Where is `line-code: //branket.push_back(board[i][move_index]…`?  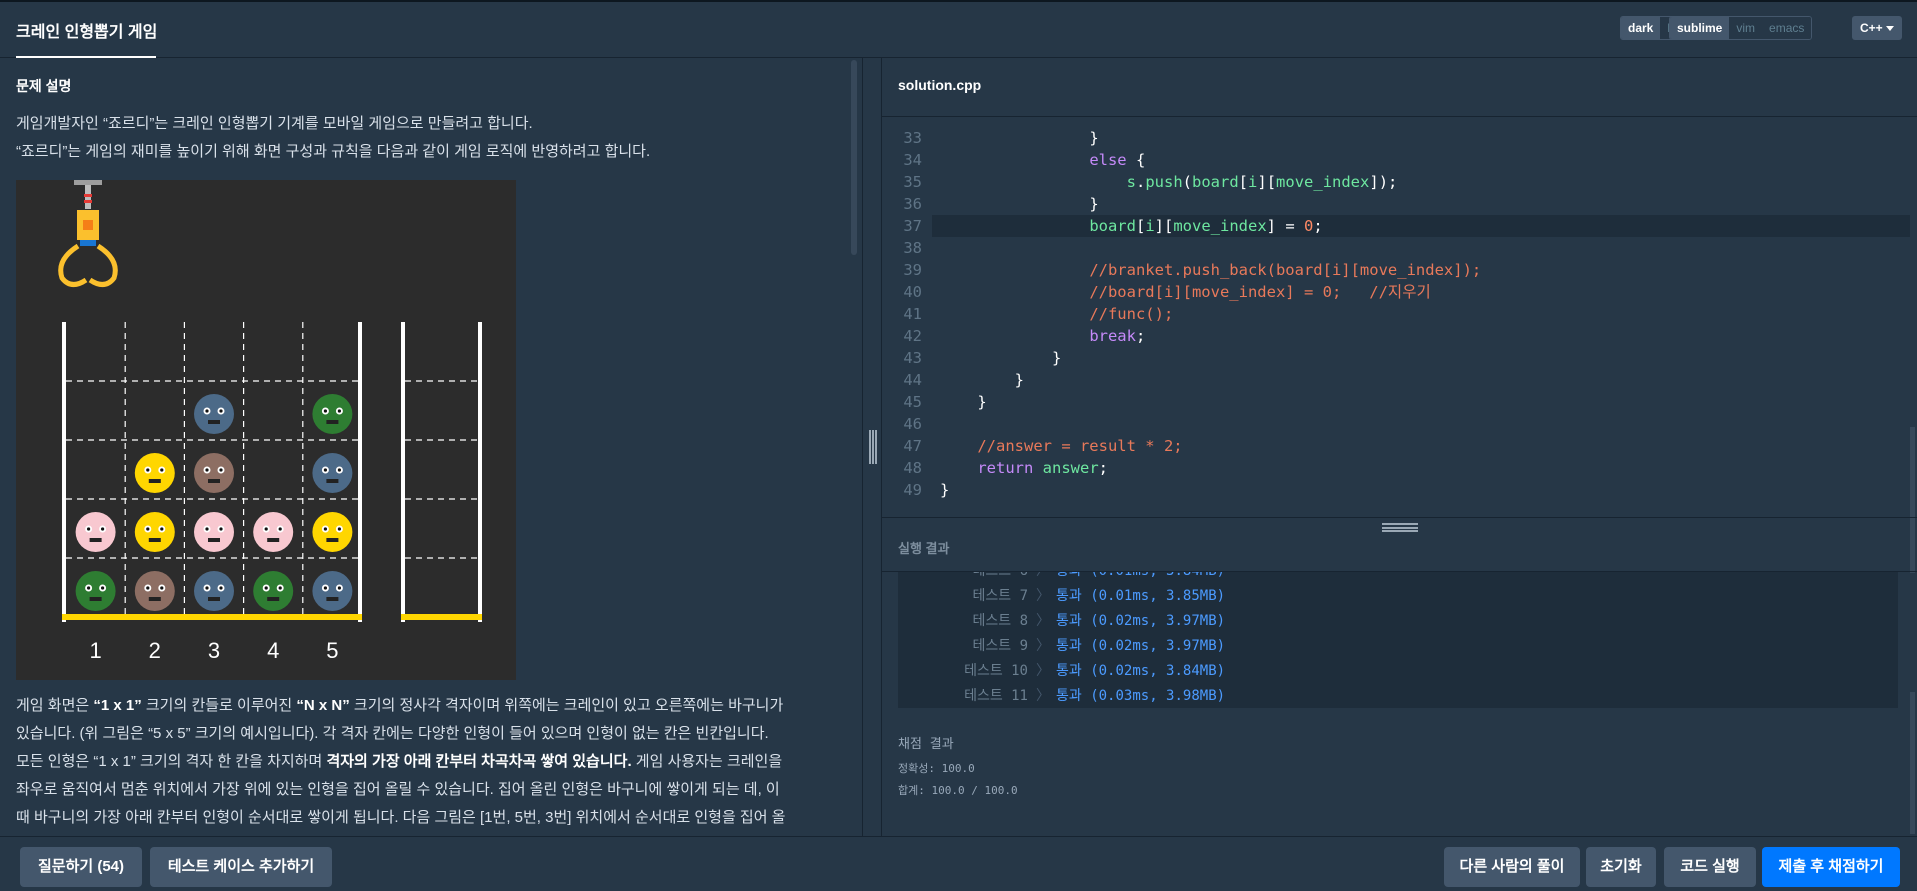
line-code: //branket.push_back(board[i][move_index]… is located at coordinates (1285, 270).